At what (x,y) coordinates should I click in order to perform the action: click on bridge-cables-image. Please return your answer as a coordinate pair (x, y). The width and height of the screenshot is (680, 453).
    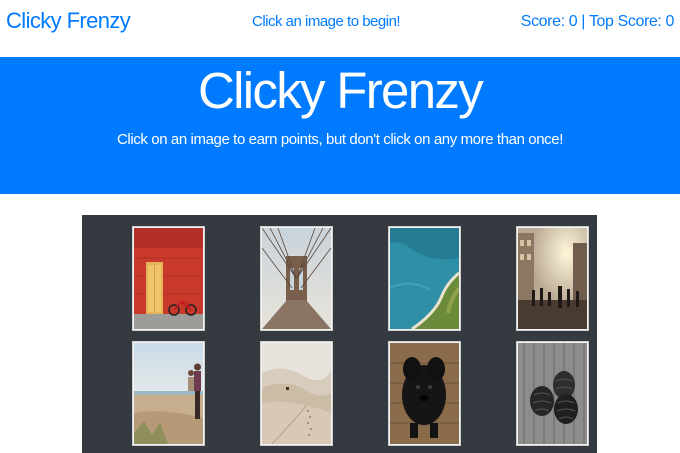
    Looking at the image, I should click on (296, 278).